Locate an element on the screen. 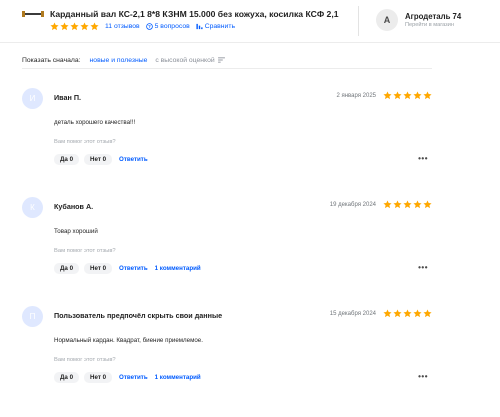 Image resolution: width=500 pixels, height=417 pixels. seller-avatar: A is located at coordinates (387, 20).